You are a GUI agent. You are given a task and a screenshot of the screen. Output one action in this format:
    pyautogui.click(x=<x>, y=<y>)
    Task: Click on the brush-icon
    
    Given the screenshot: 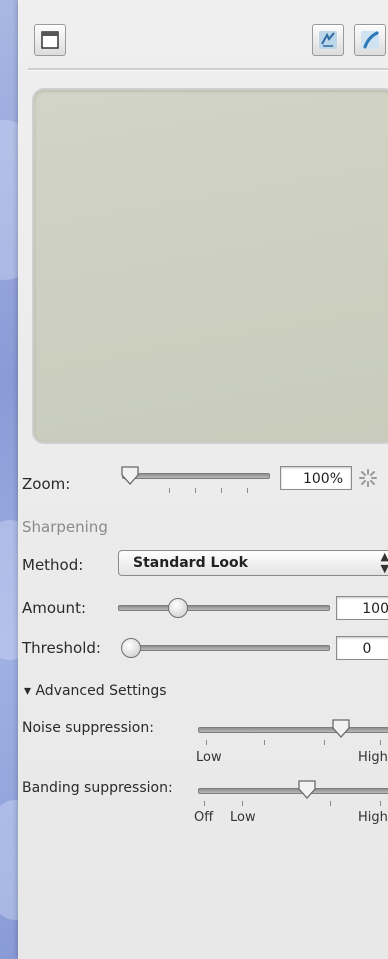 What is the action you would take?
    pyautogui.click(x=370, y=40)
    